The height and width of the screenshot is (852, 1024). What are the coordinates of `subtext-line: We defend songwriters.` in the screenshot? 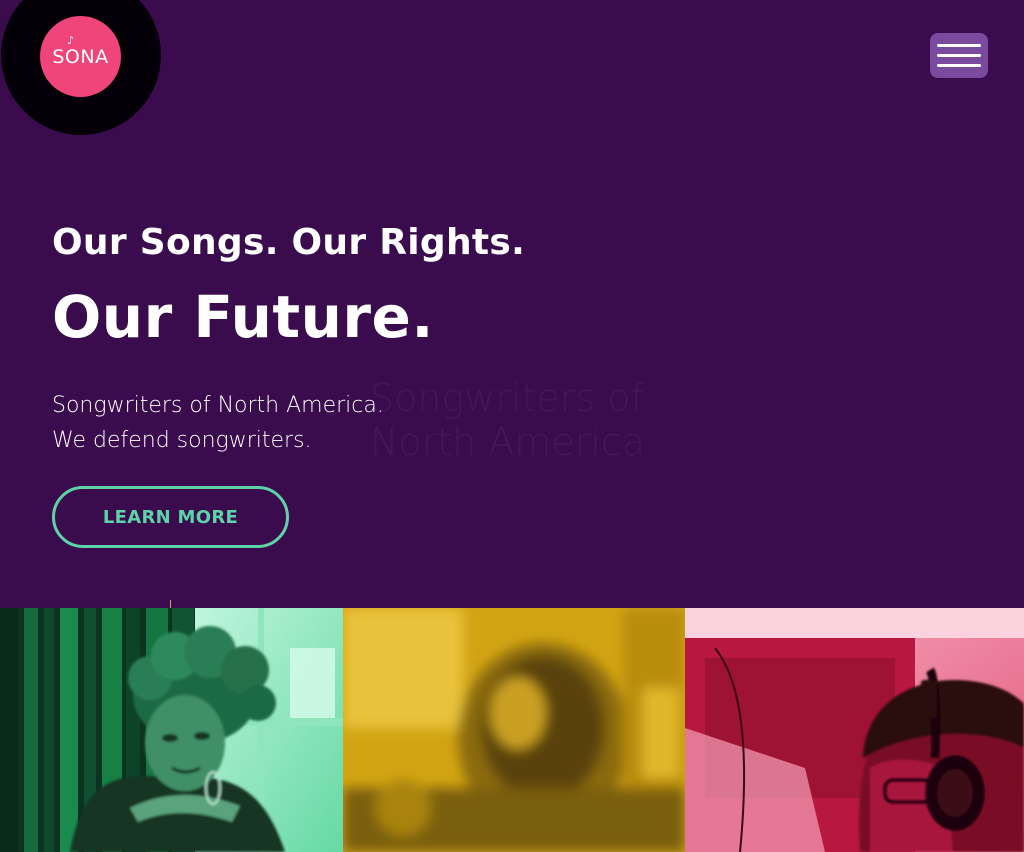 It's located at (182, 440).